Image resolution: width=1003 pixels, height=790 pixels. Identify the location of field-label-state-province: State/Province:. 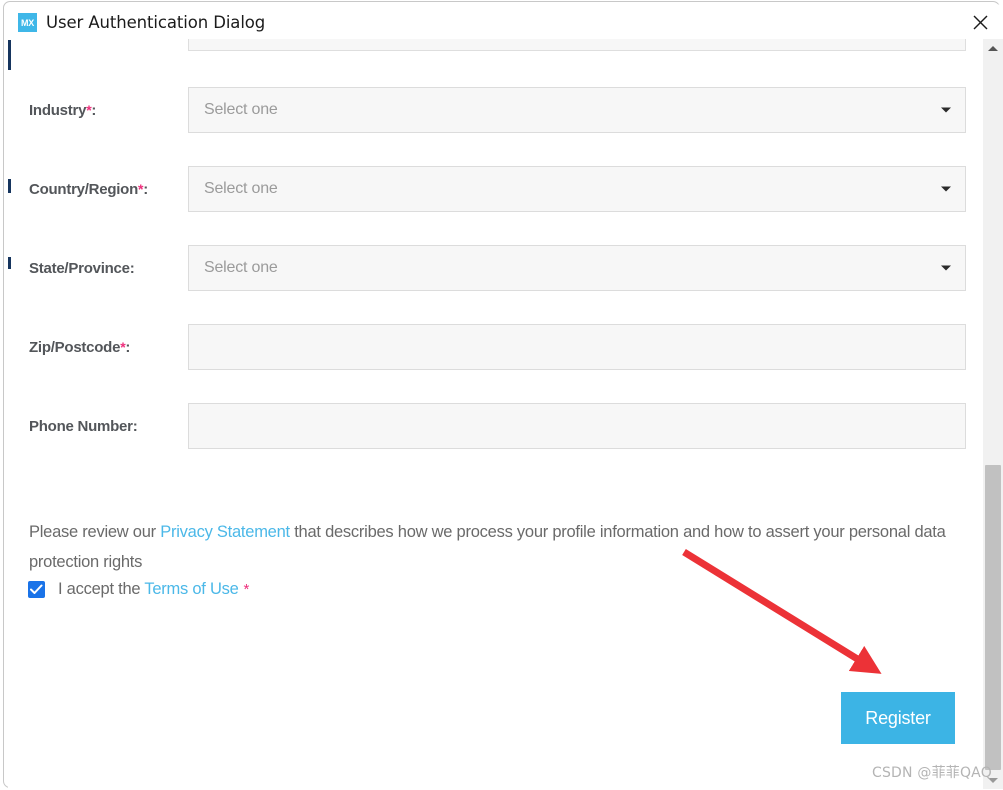
(98, 268).